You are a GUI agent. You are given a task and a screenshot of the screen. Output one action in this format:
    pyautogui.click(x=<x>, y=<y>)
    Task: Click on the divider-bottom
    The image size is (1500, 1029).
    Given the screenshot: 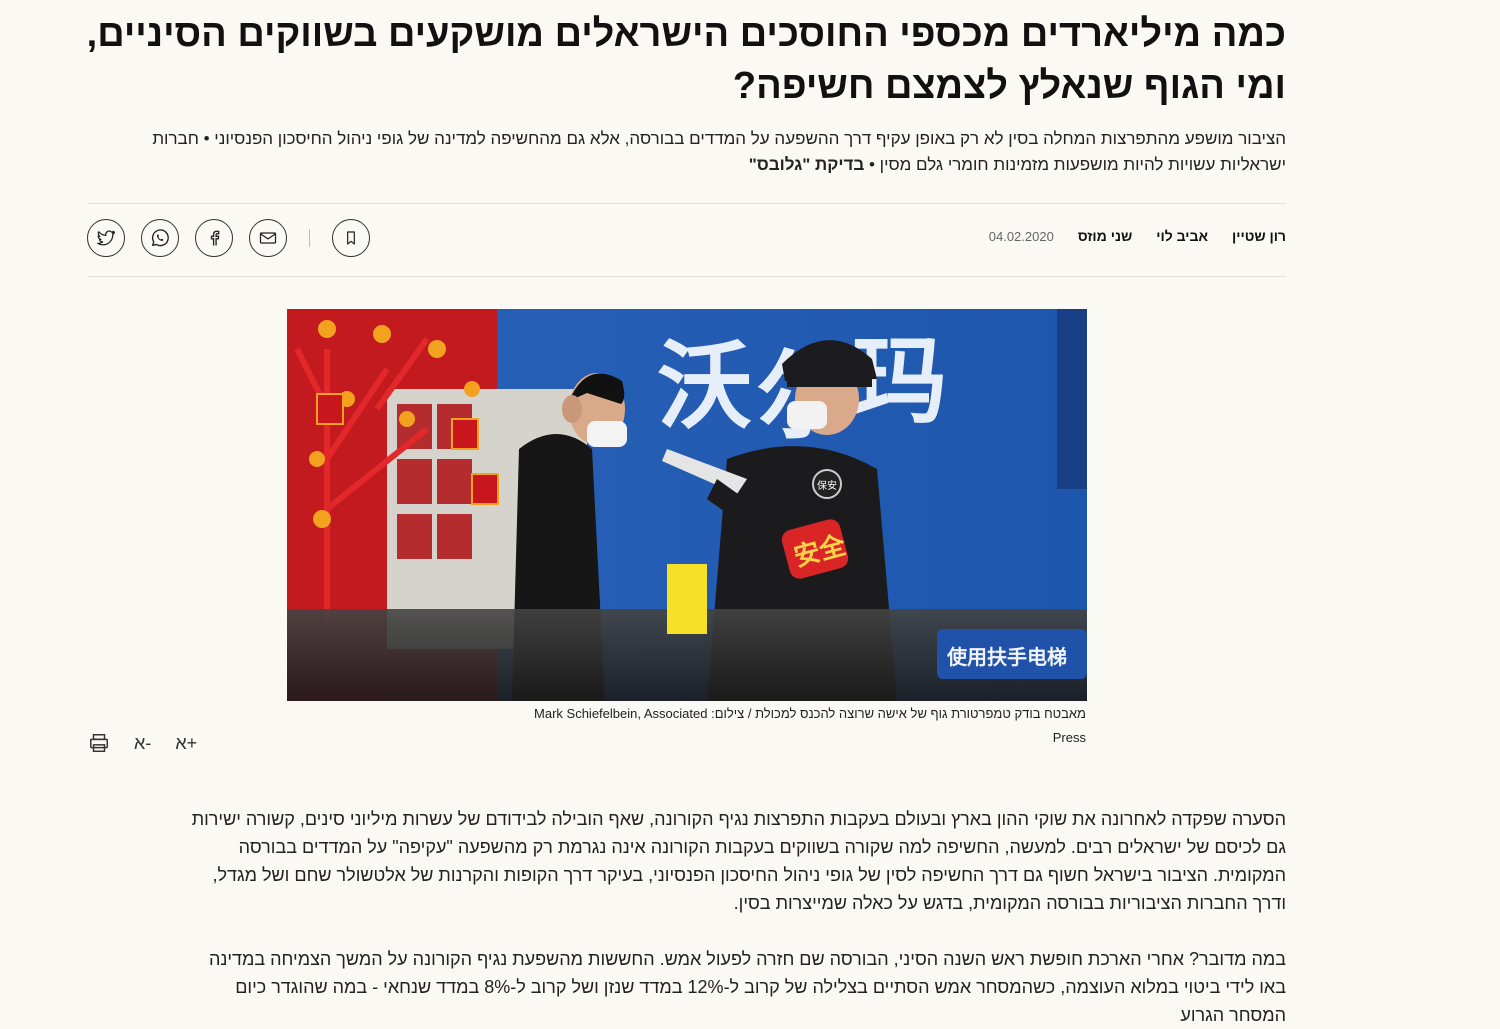 What is the action you would take?
    pyautogui.click(x=686, y=276)
    